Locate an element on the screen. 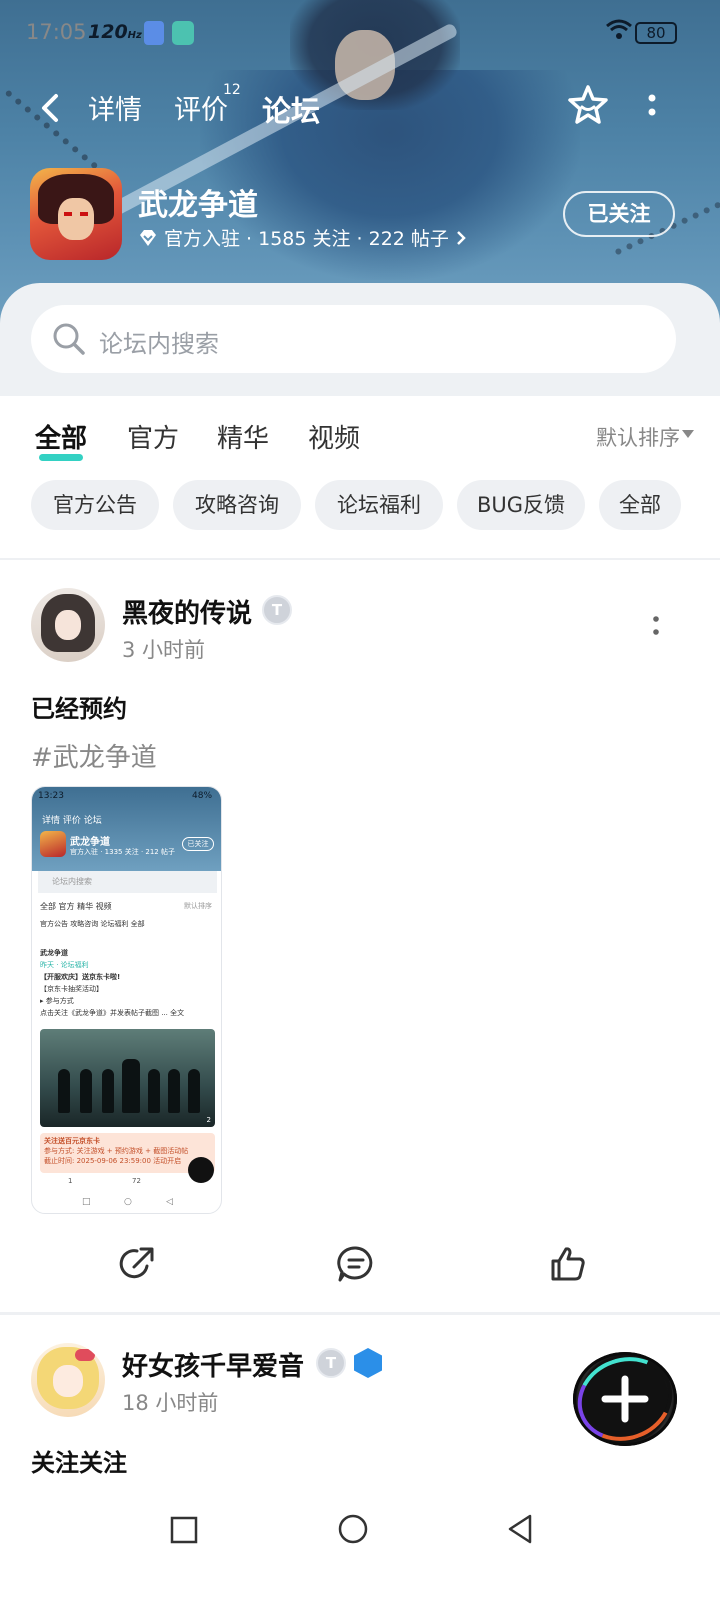 Image resolution: width=720 pixels, height=1600 pixels. thumb-title: 武龙争道 is located at coordinates (90, 842).